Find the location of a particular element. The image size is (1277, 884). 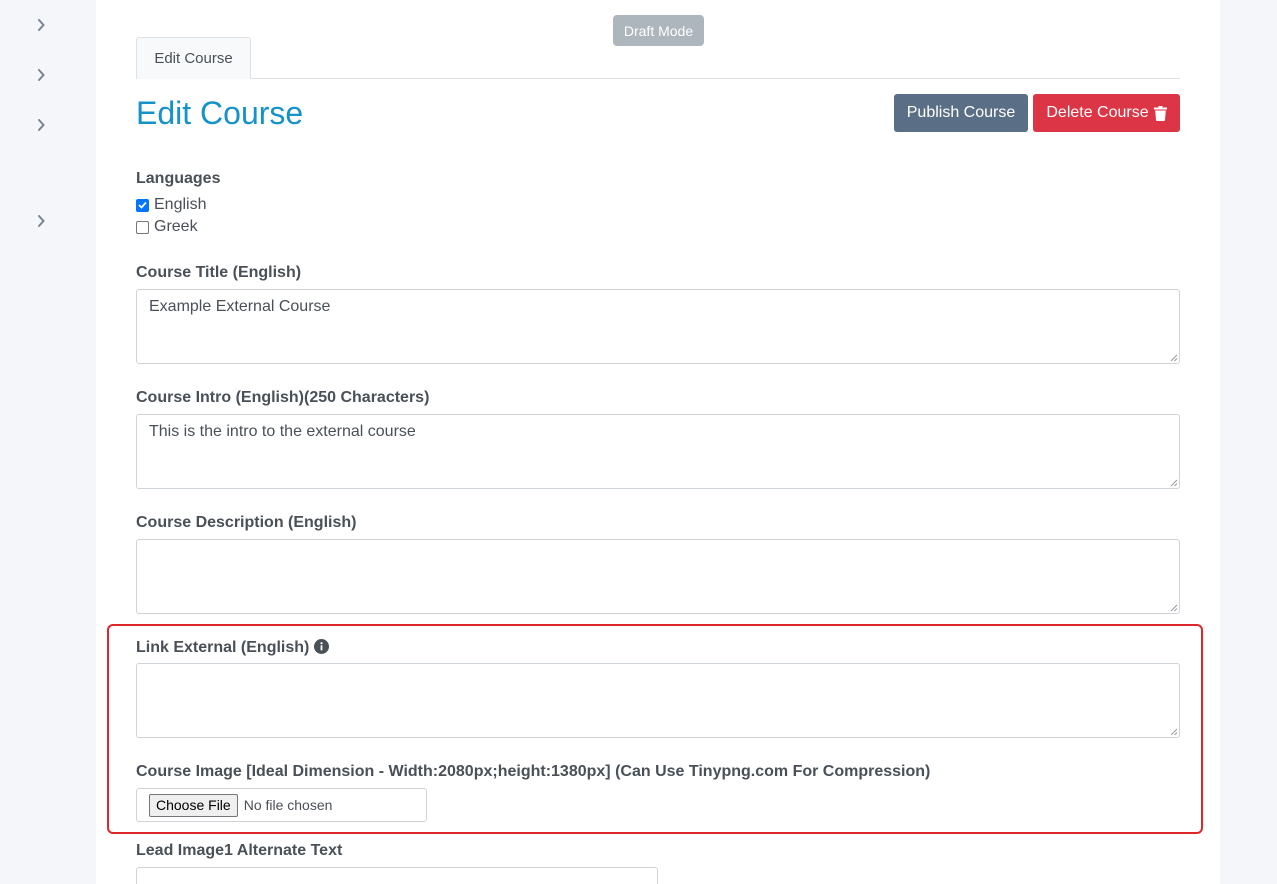

info-icon is located at coordinates (322, 646).